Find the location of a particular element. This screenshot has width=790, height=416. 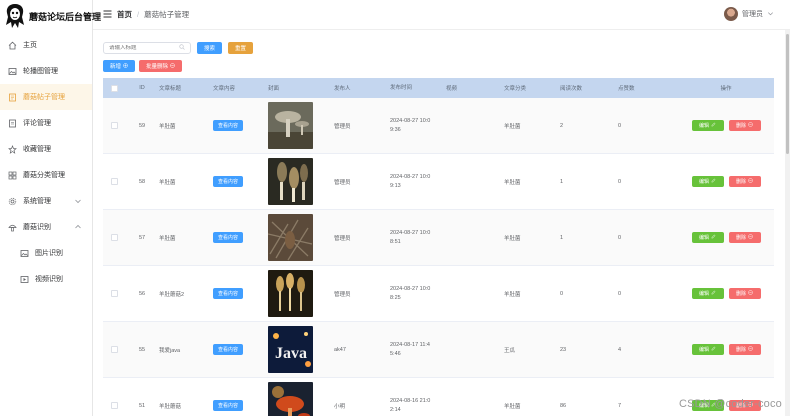

cell-title: 羊肚蘑菇 is located at coordinates (170, 406).